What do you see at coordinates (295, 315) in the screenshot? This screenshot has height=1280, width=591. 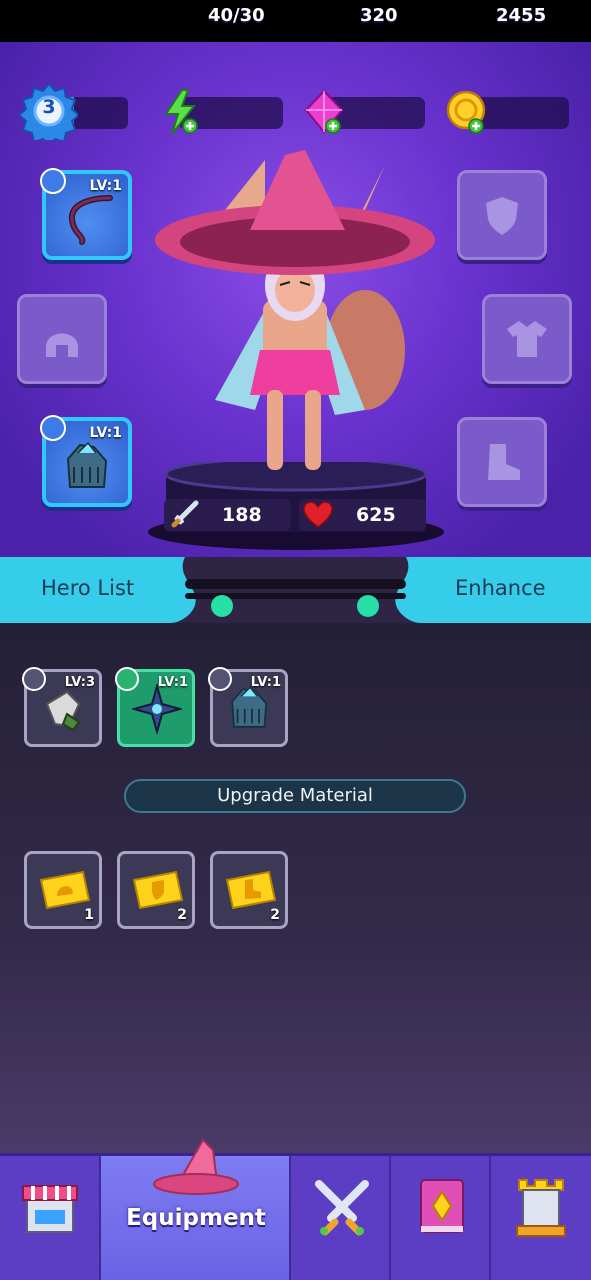 I see `hero-witch-character` at bounding box center [295, 315].